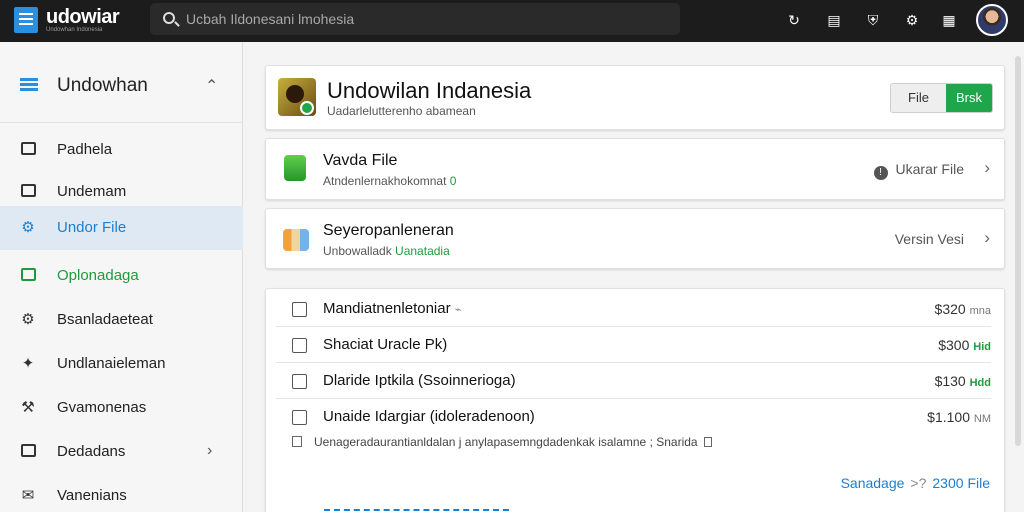 The width and height of the screenshot is (1024, 512). I want to click on sidebar-item-dedadans: Dedadans ›, so click(121, 452).